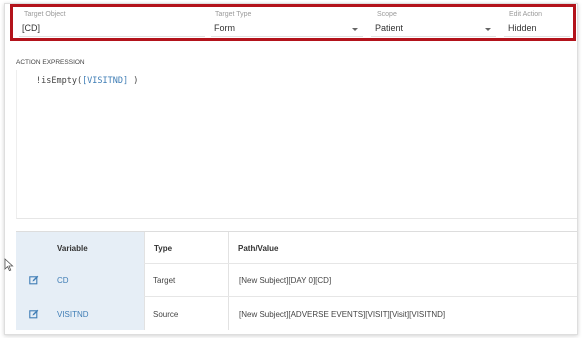 The height and width of the screenshot is (338, 582). What do you see at coordinates (105, 81) in the screenshot?
I see `expression-variable: [VISITND]` at bounding box center [105, 81].